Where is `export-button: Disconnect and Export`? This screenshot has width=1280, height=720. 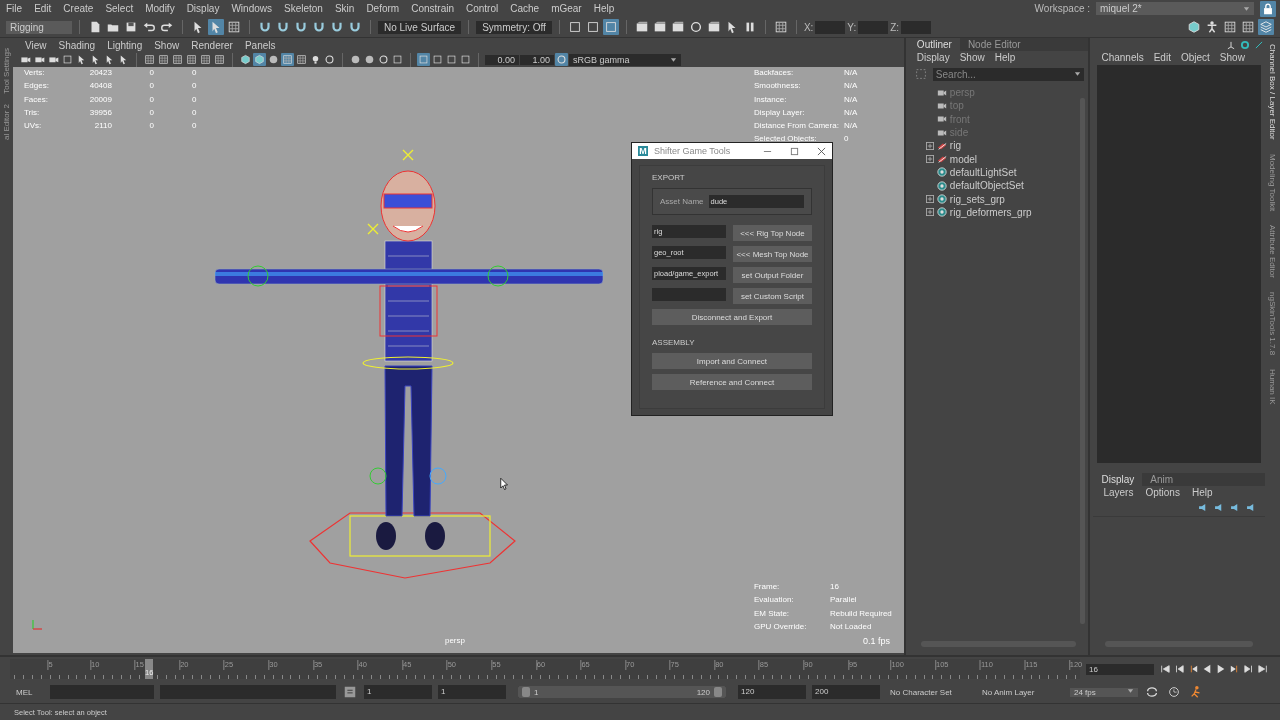
export-button: Disconnect and Export is located at coordinates (731, 317).